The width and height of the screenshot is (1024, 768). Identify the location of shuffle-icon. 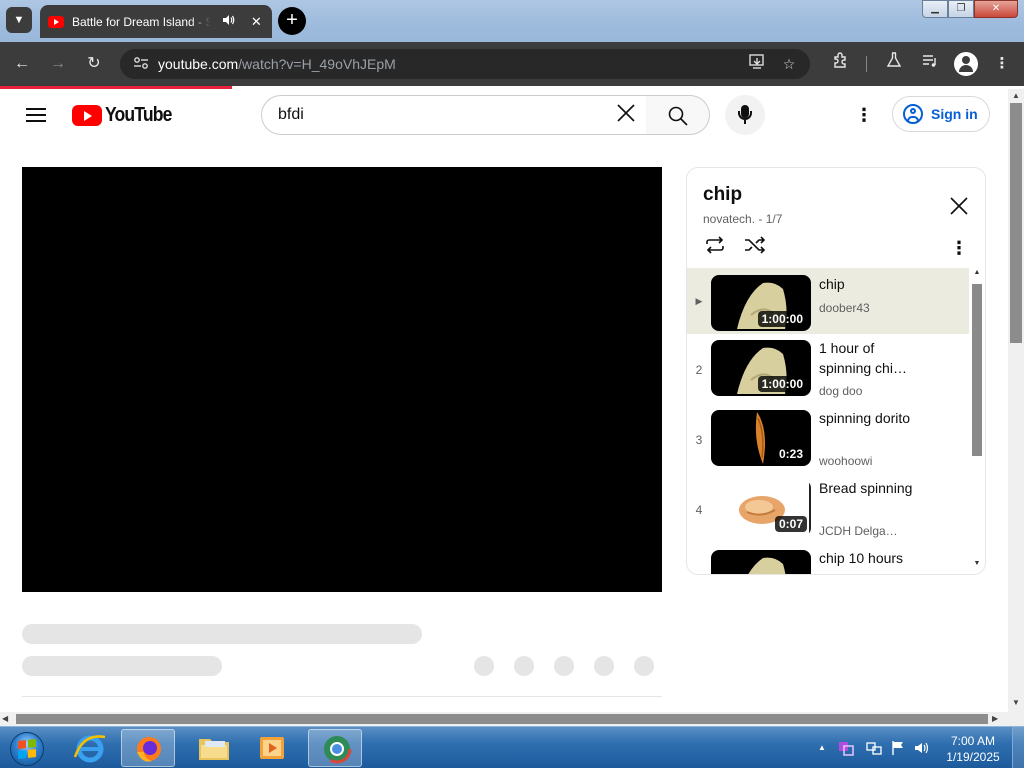
(755, 248).